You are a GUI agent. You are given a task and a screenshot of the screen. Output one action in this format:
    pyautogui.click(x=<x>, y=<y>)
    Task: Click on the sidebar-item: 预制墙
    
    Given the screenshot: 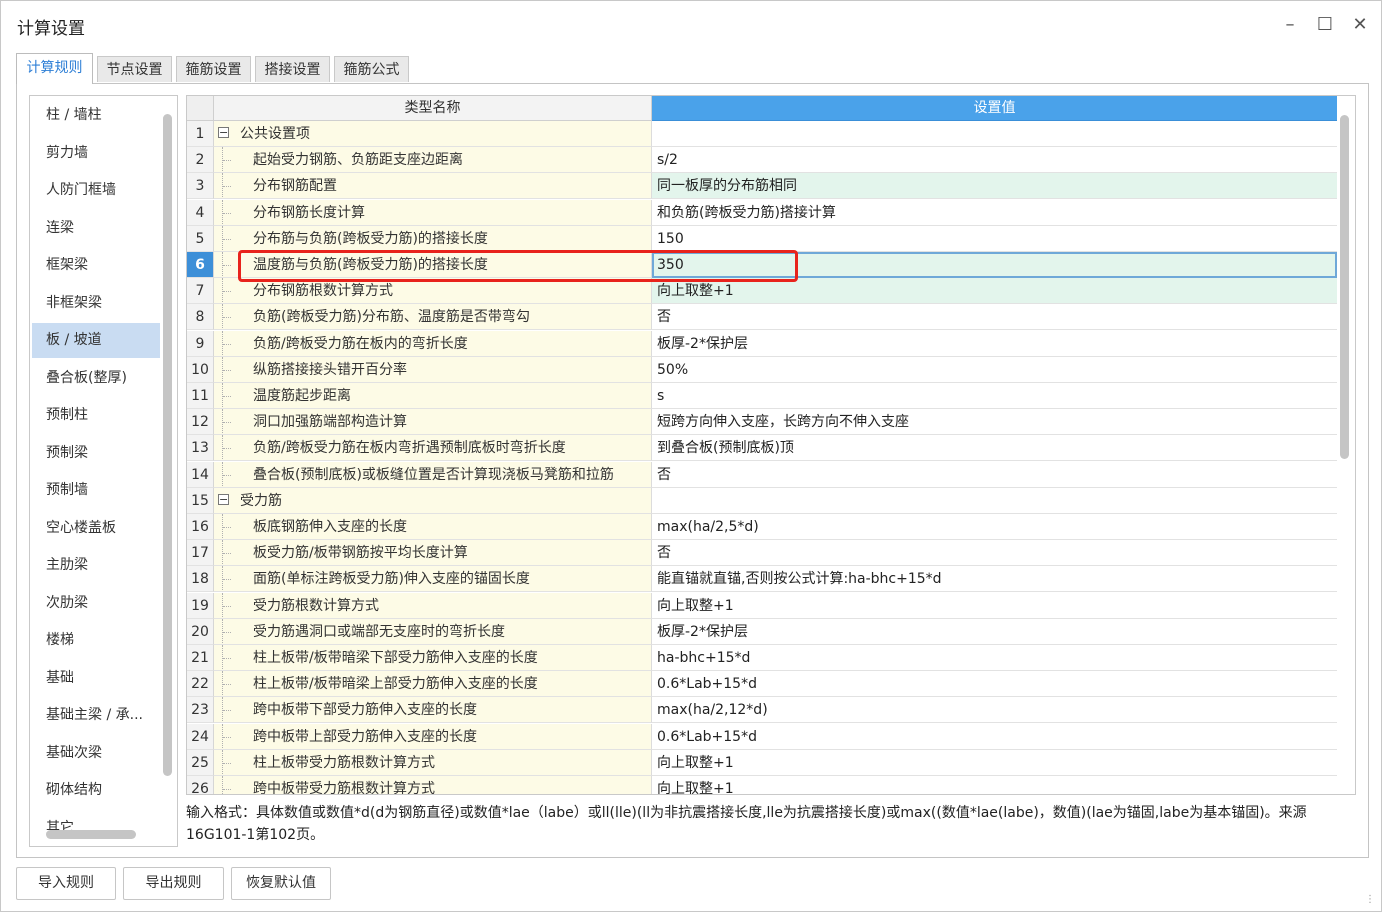 What is the action you would take?
    pyautogui.click(x=96, y=490)
    